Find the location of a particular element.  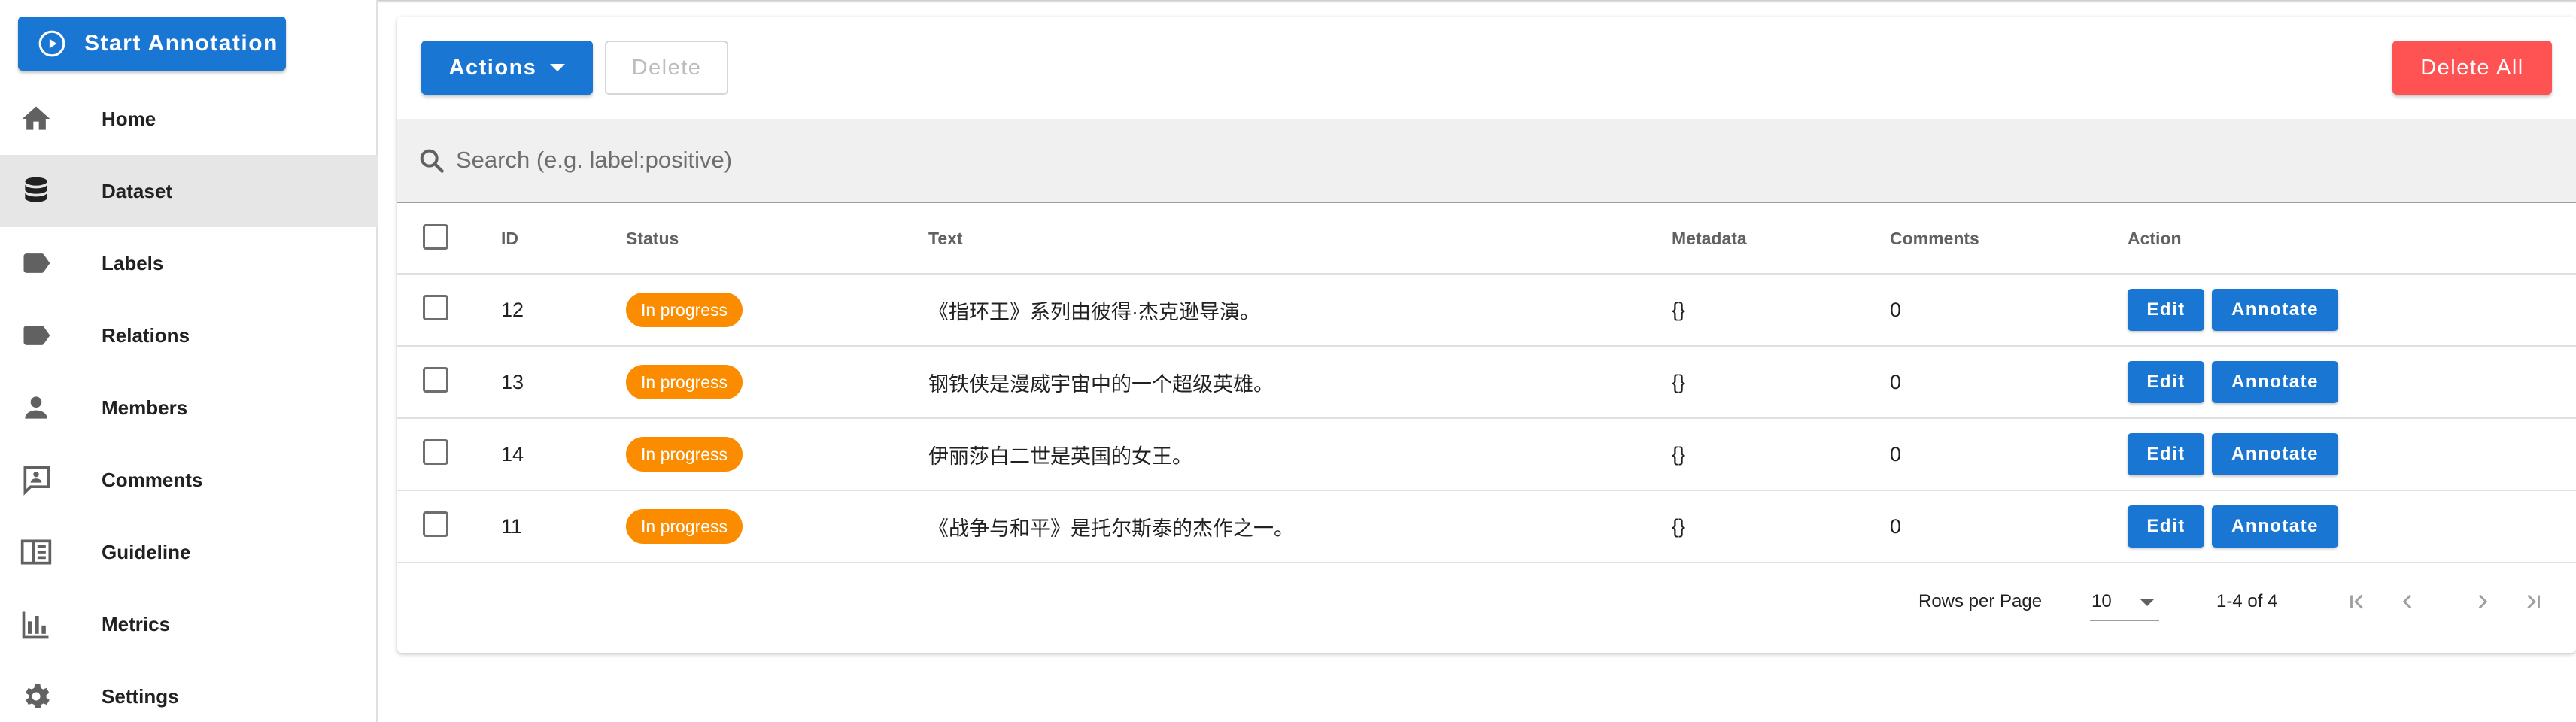

search-icon is located at coordinates (433, 161).